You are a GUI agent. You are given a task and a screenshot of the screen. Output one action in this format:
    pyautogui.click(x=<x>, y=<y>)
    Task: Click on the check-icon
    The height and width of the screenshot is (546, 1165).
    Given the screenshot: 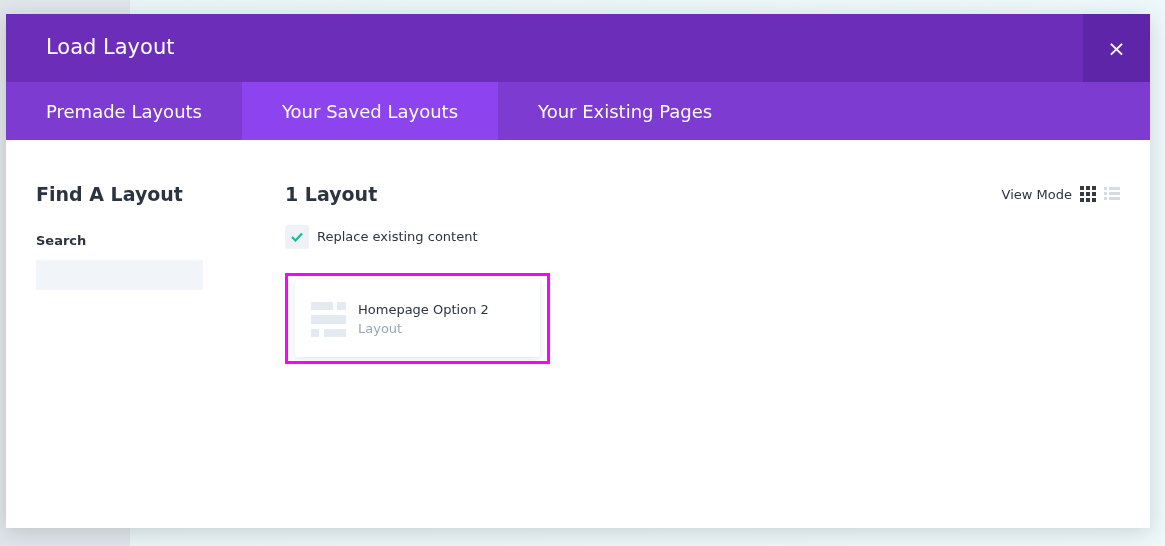 What is the action you would take?
    pyautogui.click(x=297, y=236)
    